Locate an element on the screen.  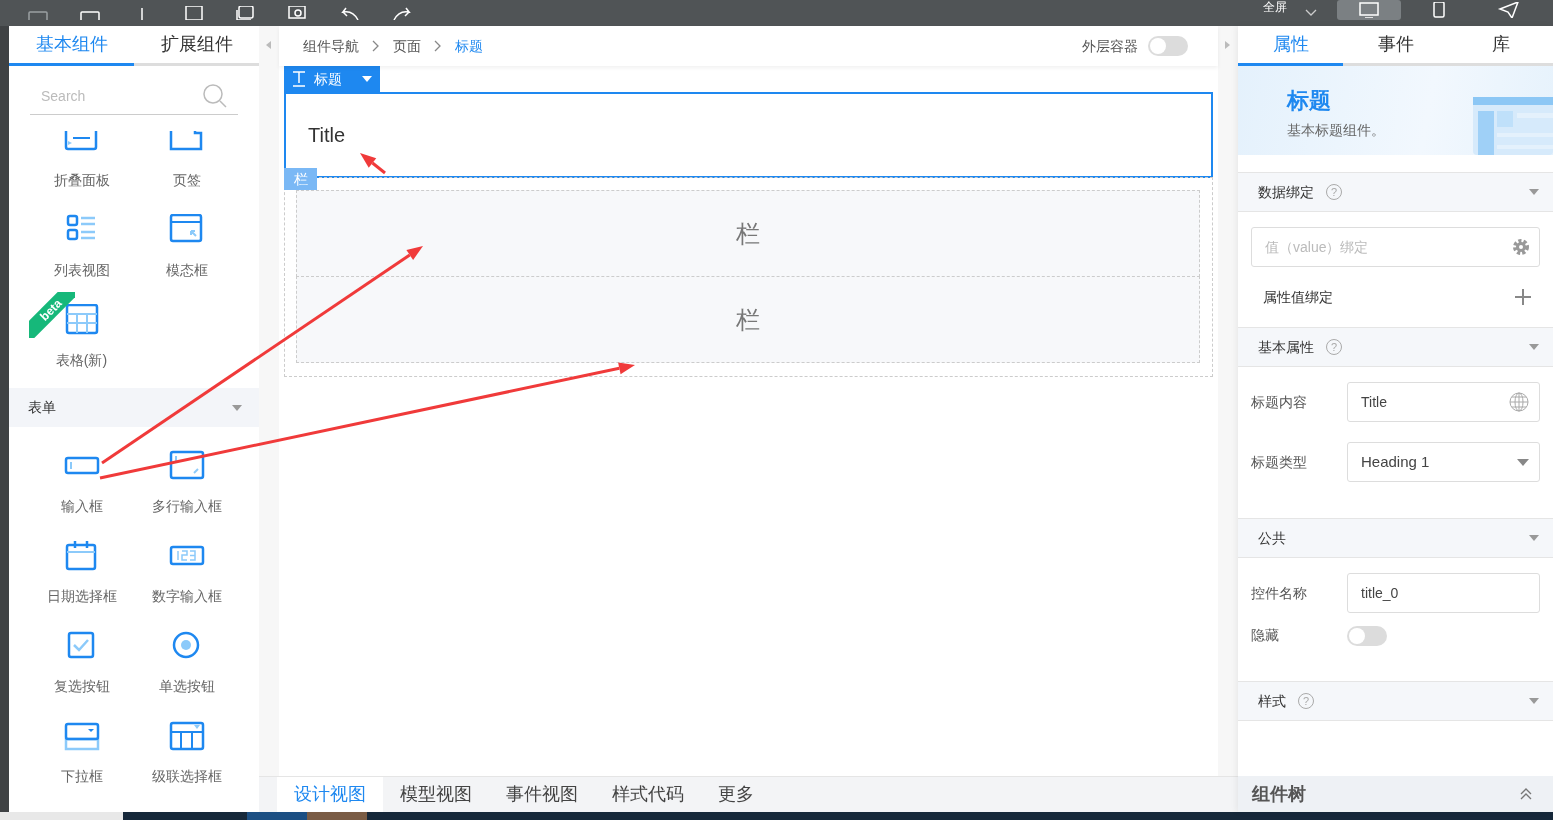
component-label: 折叠面板 is located at coordinates (81, 180).